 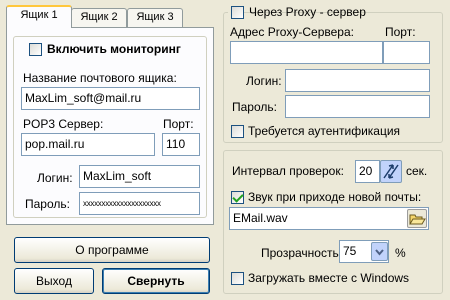 What do you see at coordinates (139, 203) in the screenshot?
I see `password-input: xxxxxxxxxxxxxxxxxxxxx` at bounding box center [139, 203].